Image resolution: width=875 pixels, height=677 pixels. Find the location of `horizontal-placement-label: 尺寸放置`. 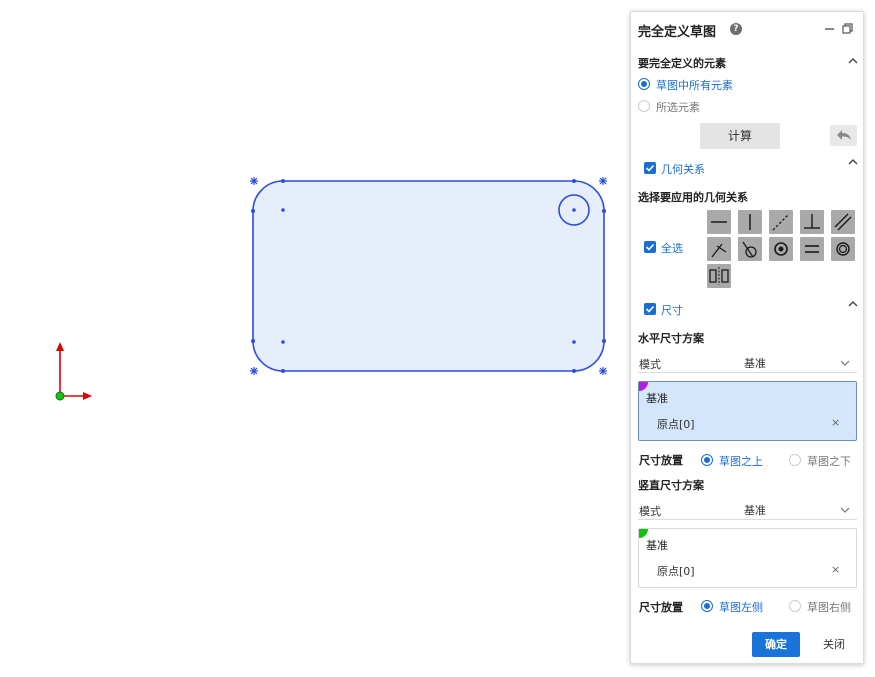

horizontal-placement-label: 尺寸放置 is located at coordinates (661, 460).